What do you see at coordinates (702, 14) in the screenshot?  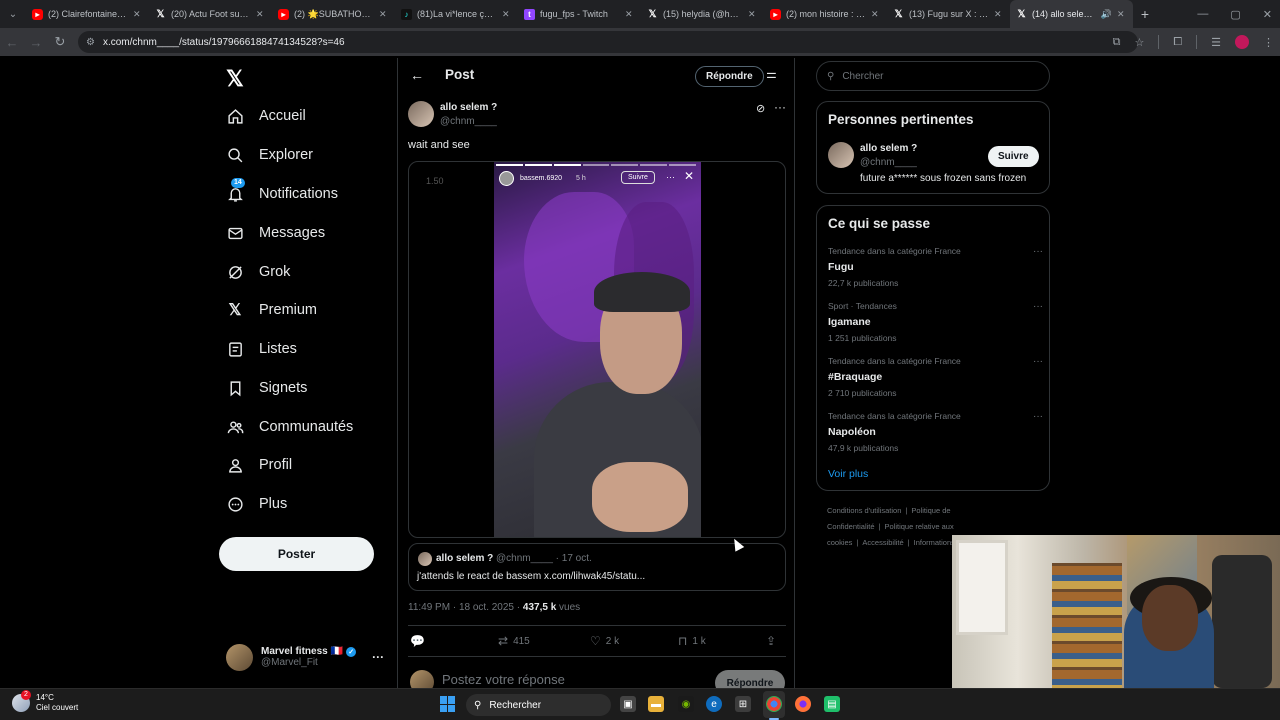 I see `browser-tab: 𝕏 (15) helydia (@helydi ✕` at bounding box center [702, 14].